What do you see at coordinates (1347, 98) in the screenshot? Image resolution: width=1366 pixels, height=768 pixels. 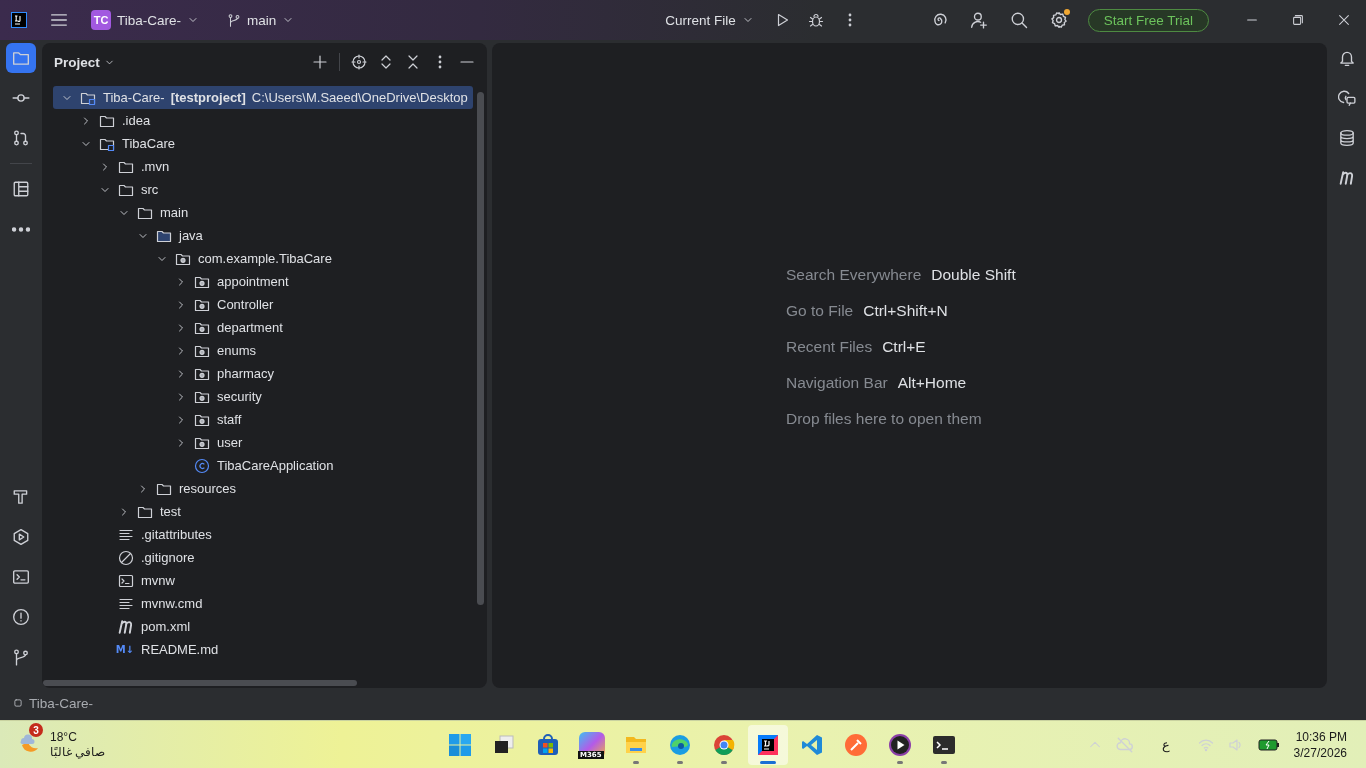 I see `chat-icon` at bounding box center [1347, 98].